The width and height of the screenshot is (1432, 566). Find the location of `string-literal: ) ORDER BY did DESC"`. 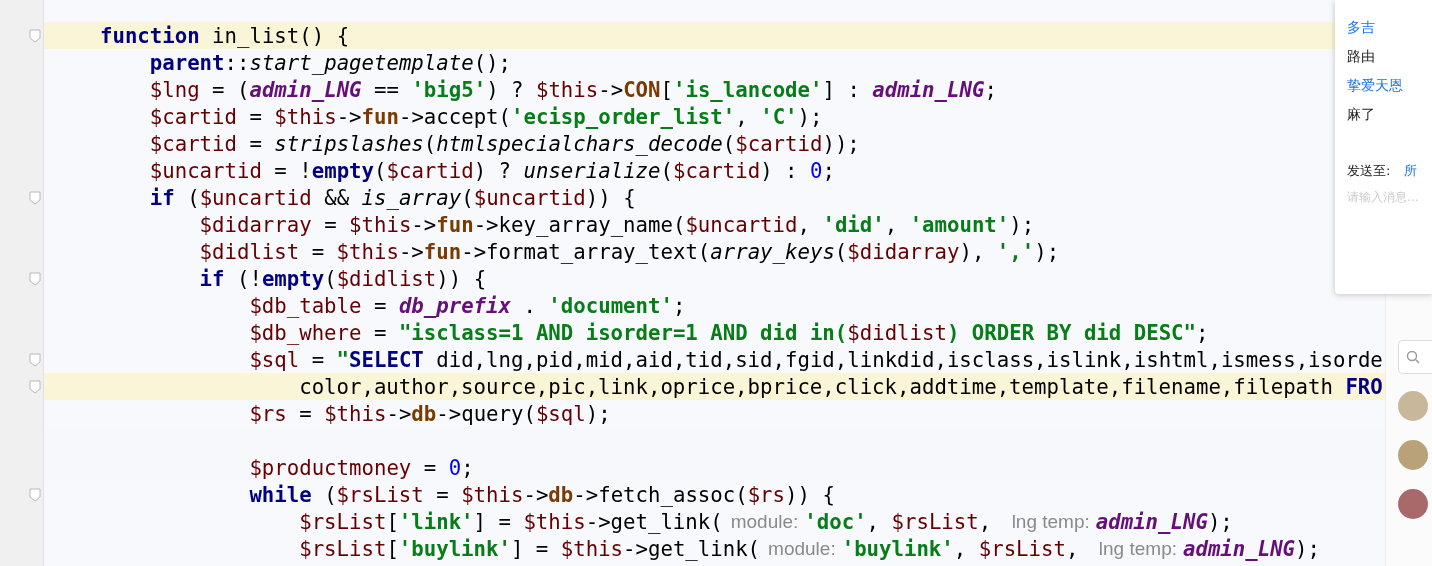

string-literal: ) ORDER BY did DESC" is located at coordinates (1071, 332).